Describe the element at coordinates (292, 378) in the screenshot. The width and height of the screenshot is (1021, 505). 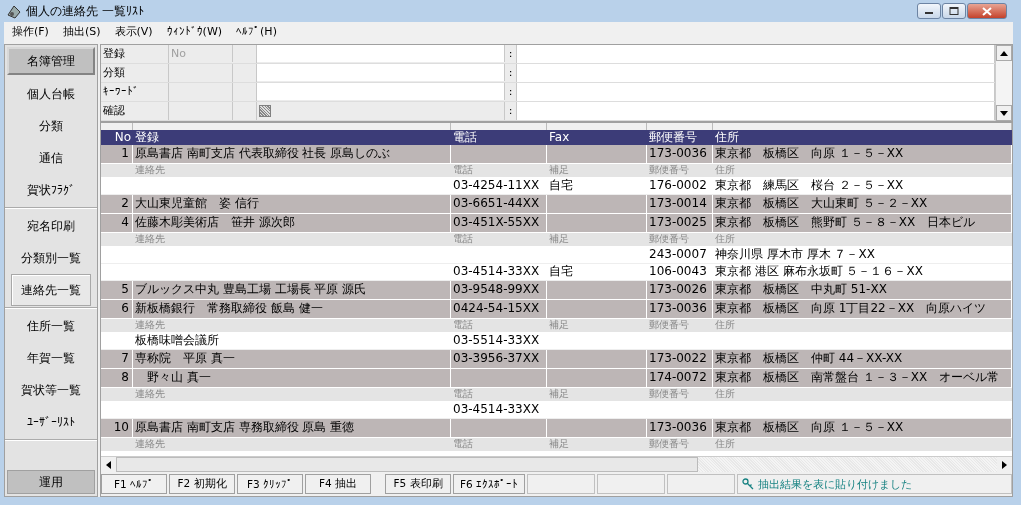
I see `table-cell: 野々山 真一` at that location.